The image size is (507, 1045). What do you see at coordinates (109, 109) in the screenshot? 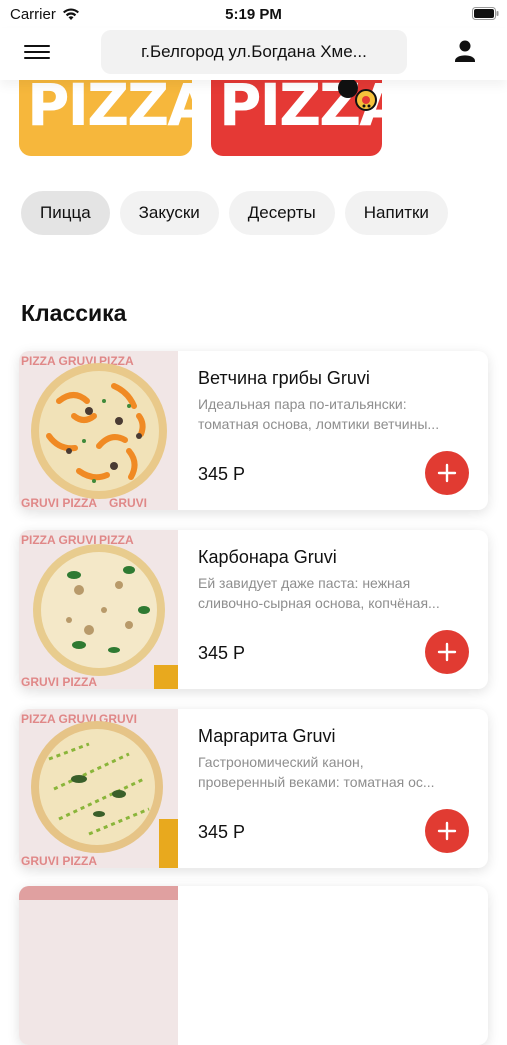
I see `banner-label: PIZZA` at bounding box center [109, 109].